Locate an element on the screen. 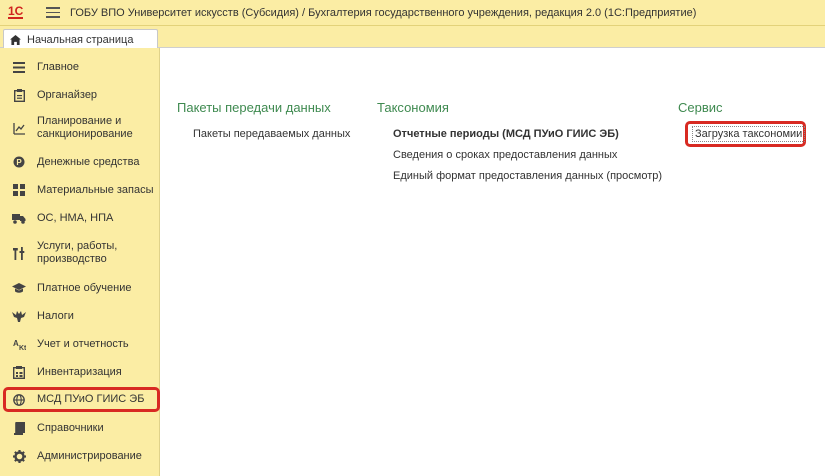 The width and height of the screenshot is (825, 476). globe-icon is located at coordinates (19, 400).